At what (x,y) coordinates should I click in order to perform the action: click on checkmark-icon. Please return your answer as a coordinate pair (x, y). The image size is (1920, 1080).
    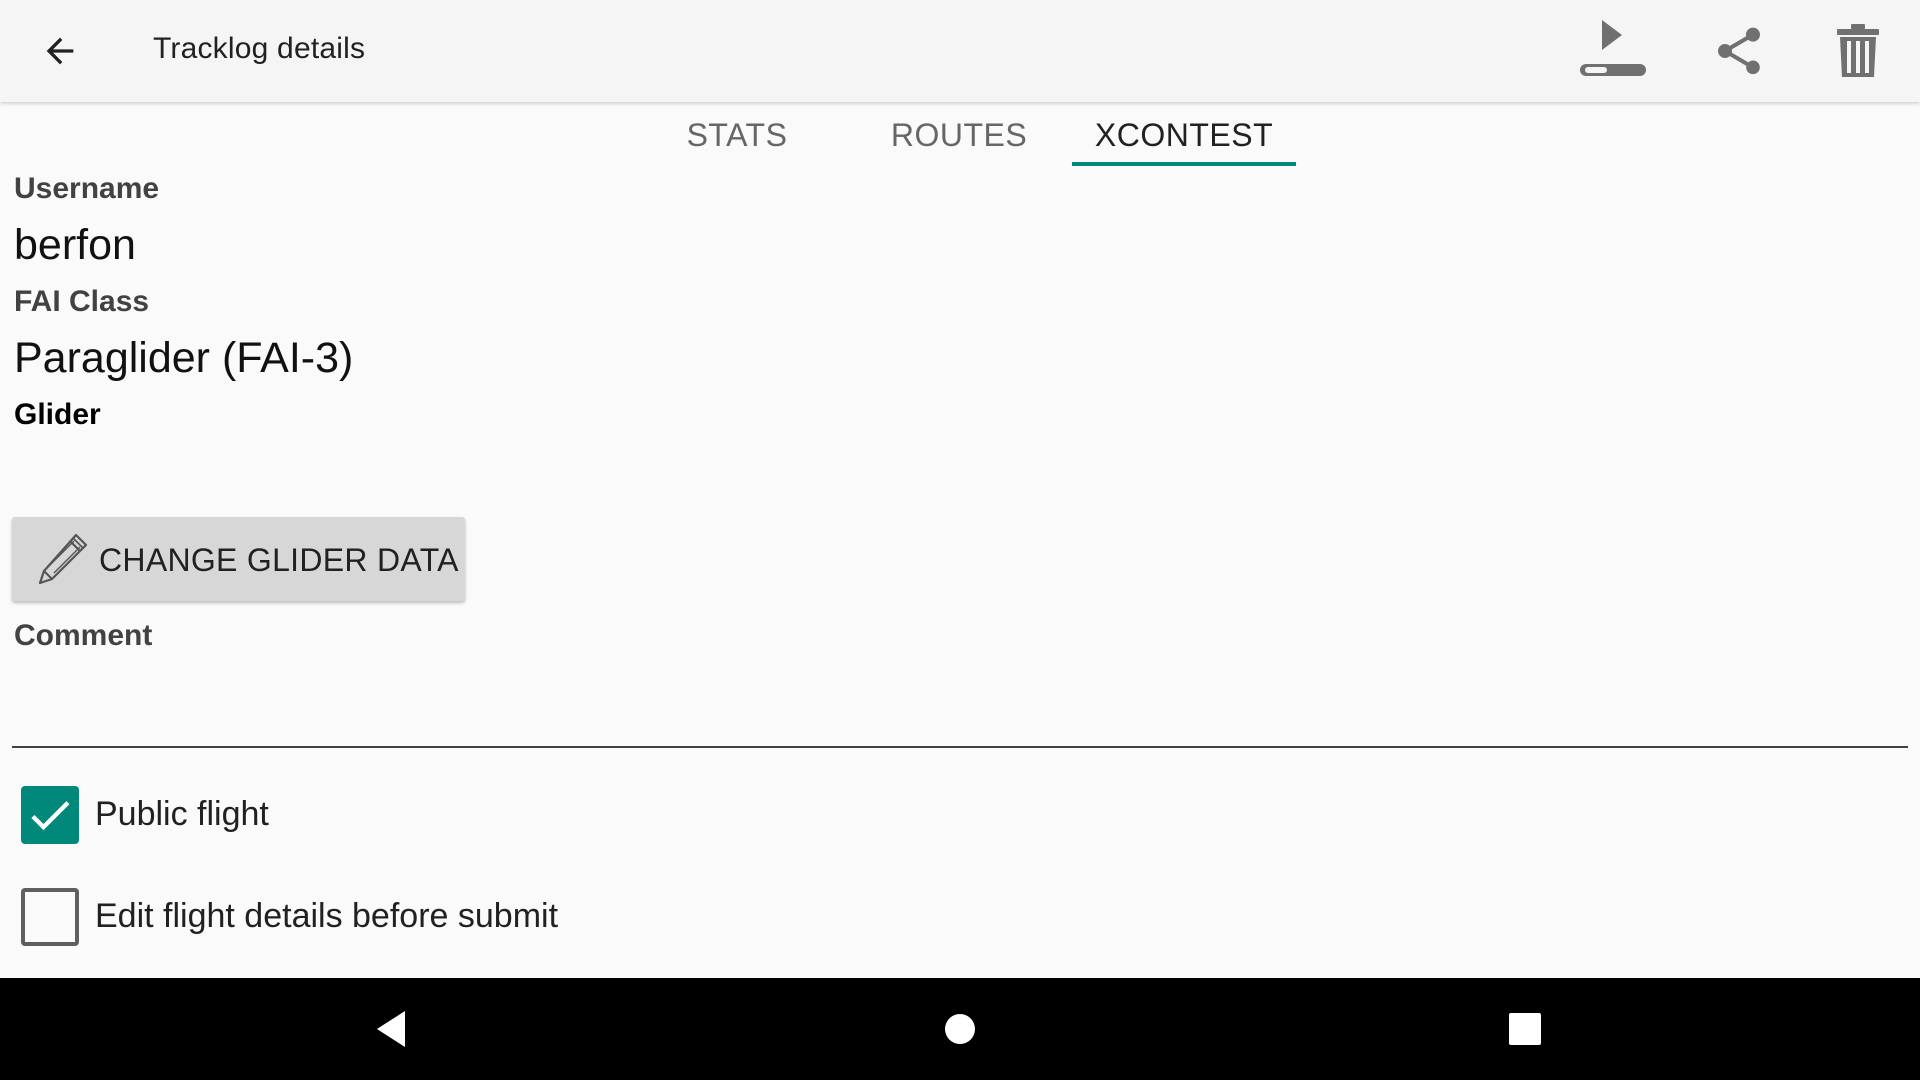
    Looking at the image, I should click on (50, 816).